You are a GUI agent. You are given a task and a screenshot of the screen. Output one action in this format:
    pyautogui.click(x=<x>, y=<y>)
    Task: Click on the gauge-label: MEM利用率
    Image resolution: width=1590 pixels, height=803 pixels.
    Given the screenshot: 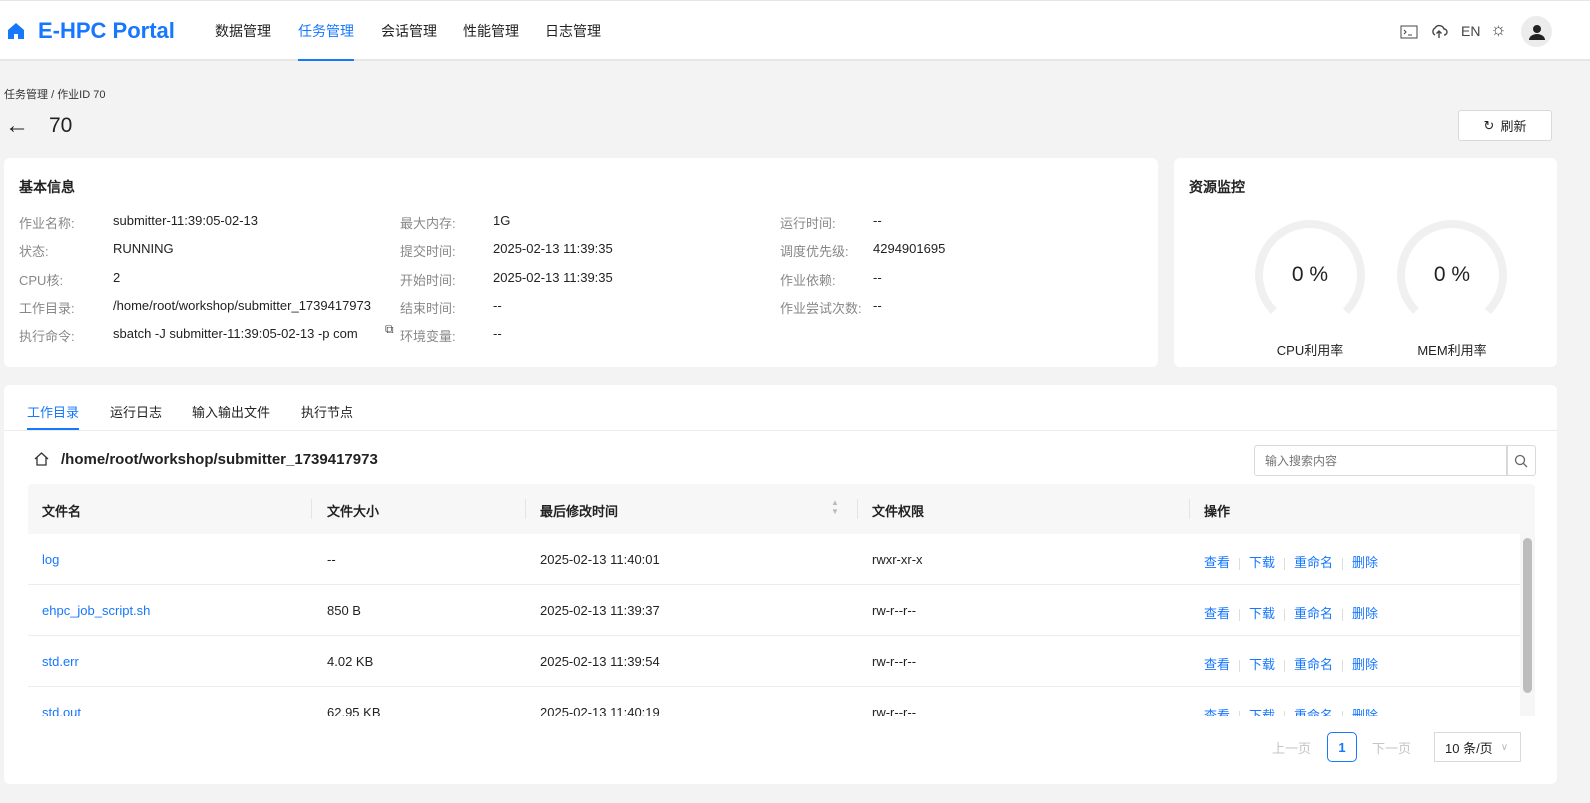 What is the action you would take?
    pyautogui.click(x=1452, y=350)
    